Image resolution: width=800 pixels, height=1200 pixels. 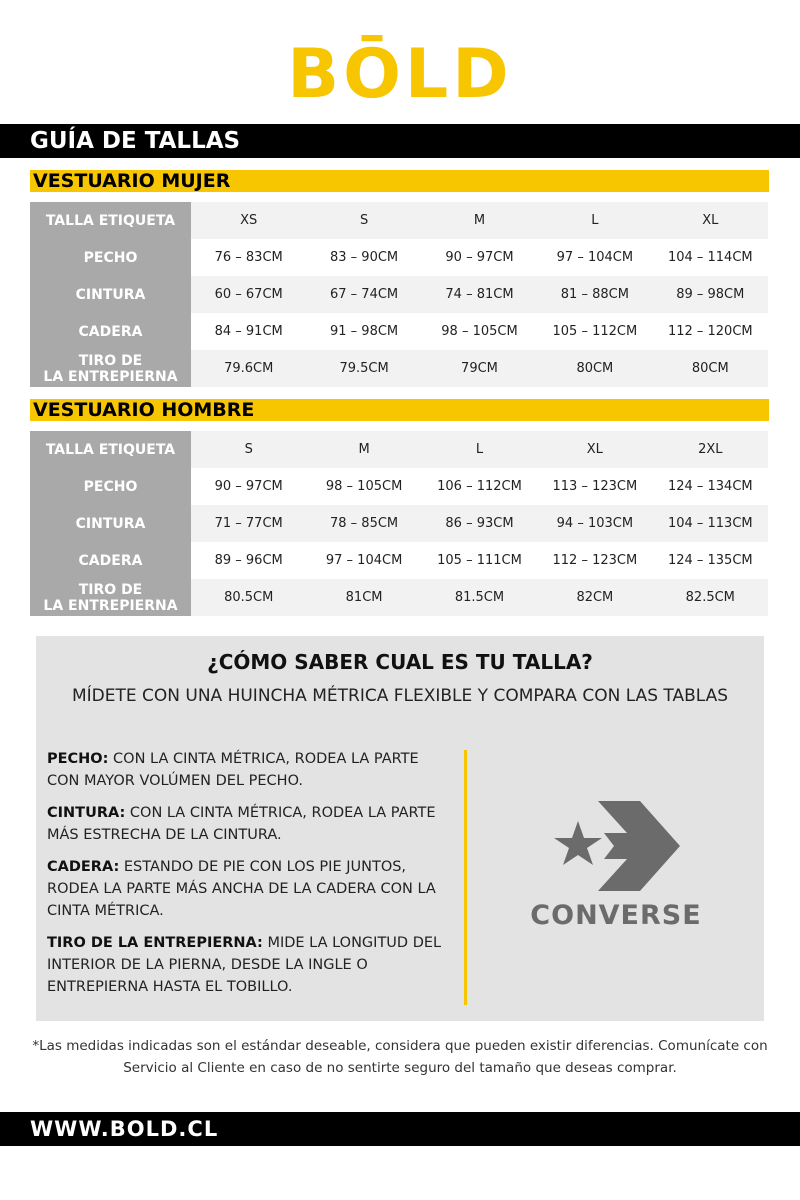 What do you see at coordinates (710, 449) in the screenshot?
I see `table-cell: 2XL` at bounding box center [710, 449].